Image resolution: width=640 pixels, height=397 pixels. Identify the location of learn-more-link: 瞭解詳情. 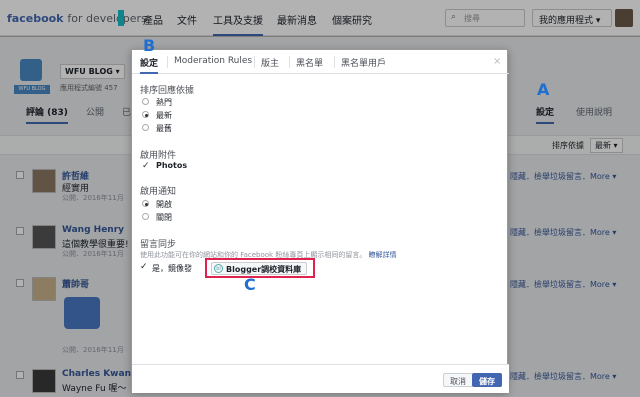
(383, 255).